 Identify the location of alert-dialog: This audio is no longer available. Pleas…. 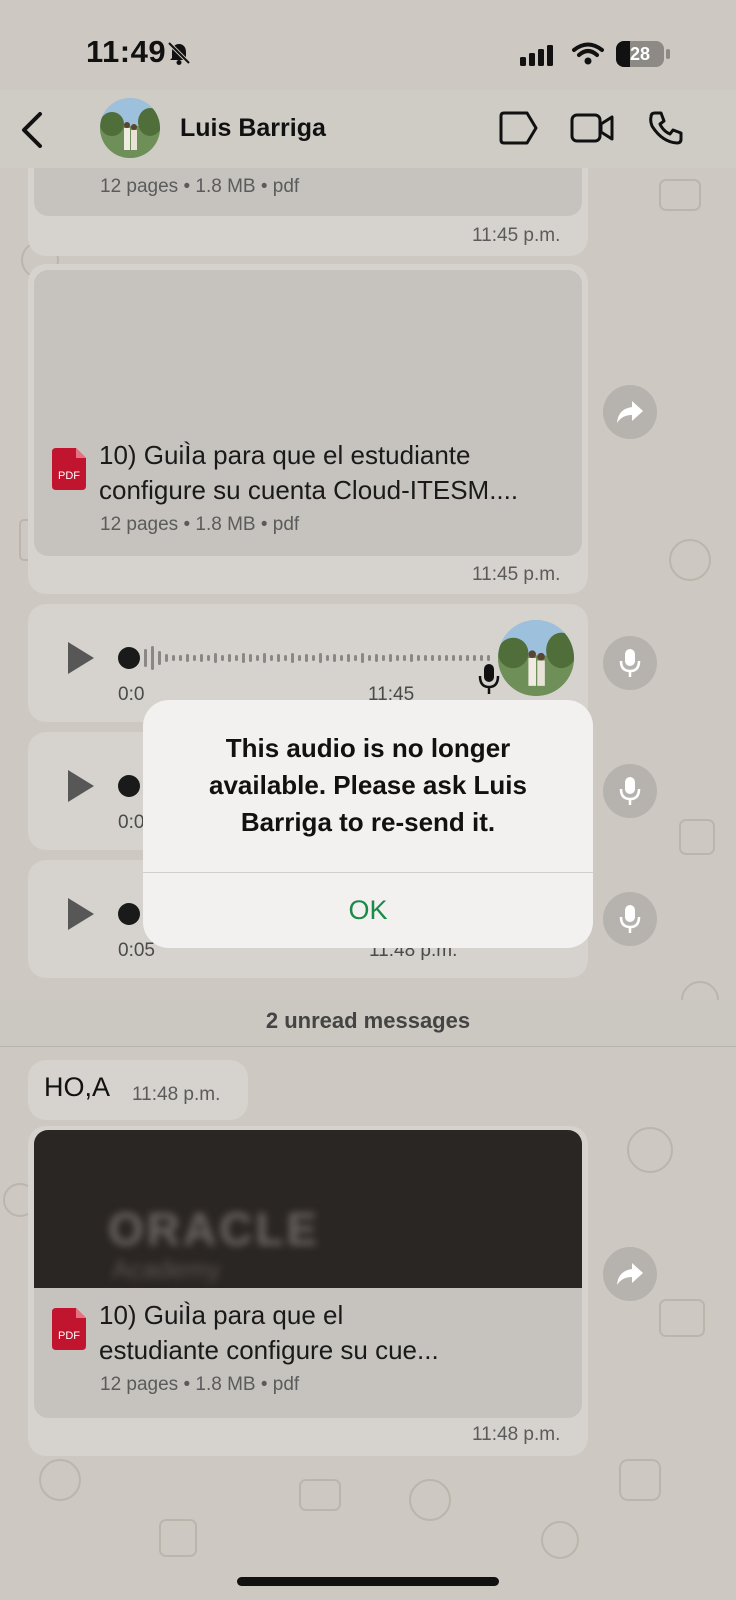
(368, 824).